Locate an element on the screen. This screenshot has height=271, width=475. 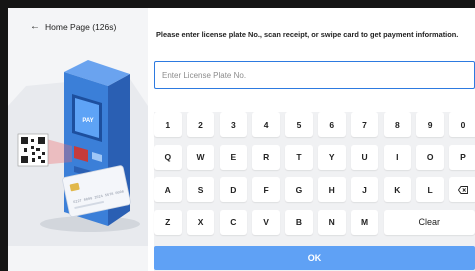
key-5: 5 is located at coordinates (299, 124).